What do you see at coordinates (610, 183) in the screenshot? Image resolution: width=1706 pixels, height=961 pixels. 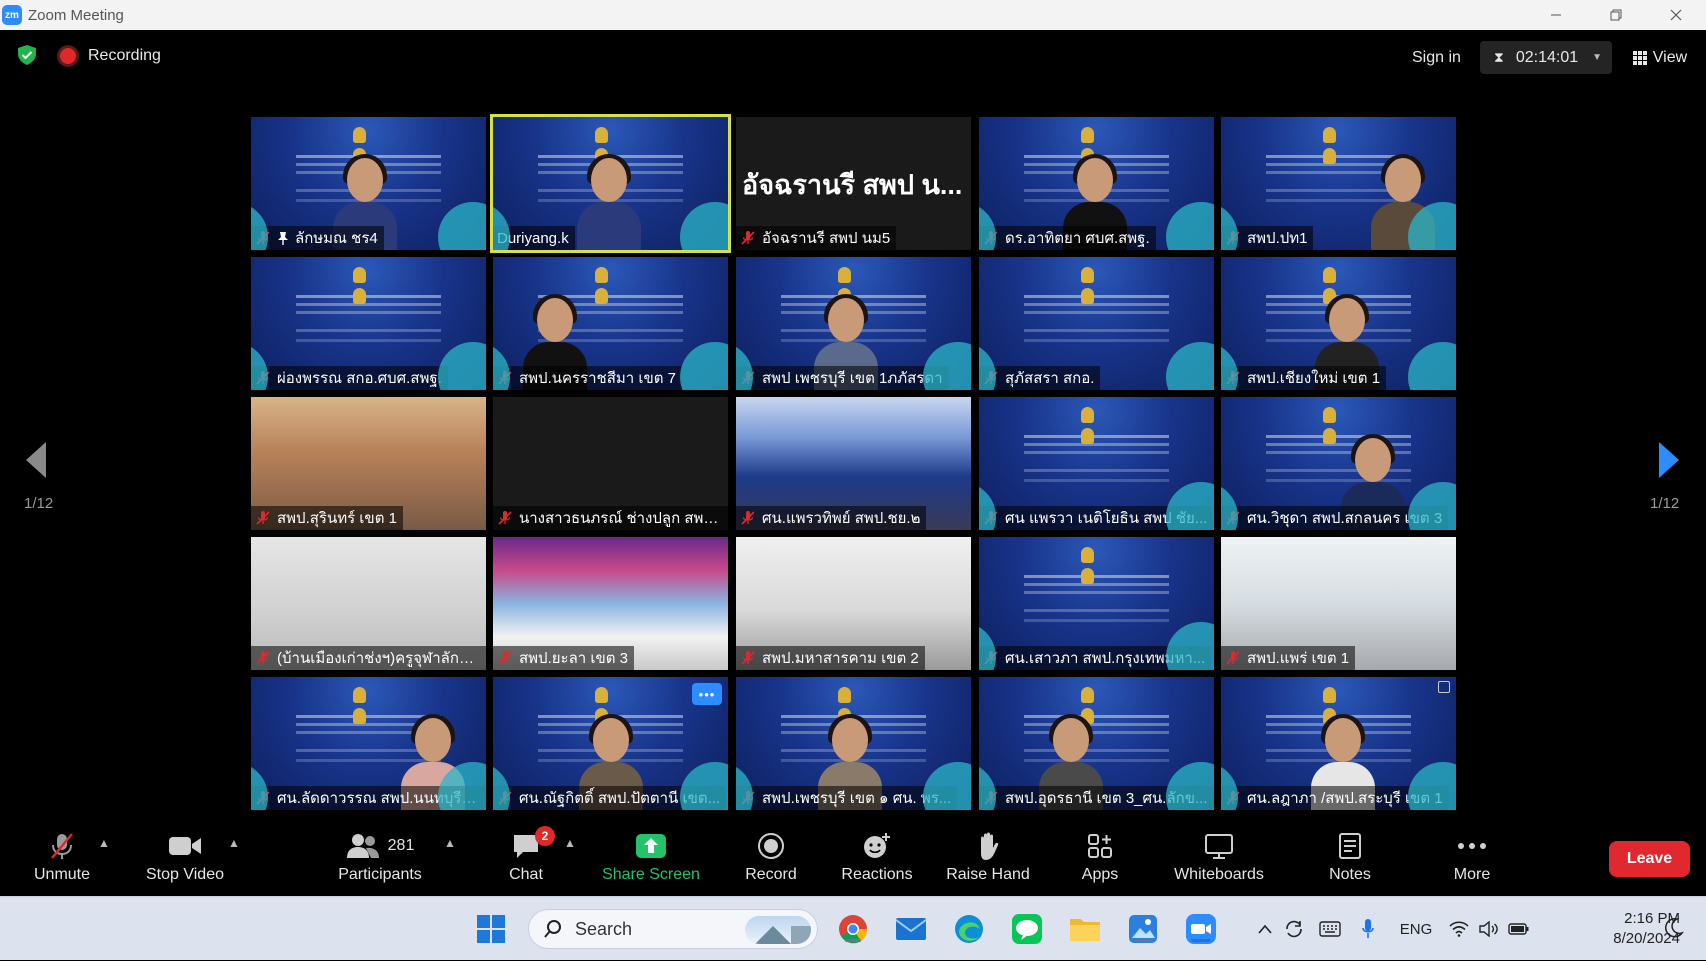 I see `participant-video-tile: Duriyang.k` at bounding box center [610, 183].